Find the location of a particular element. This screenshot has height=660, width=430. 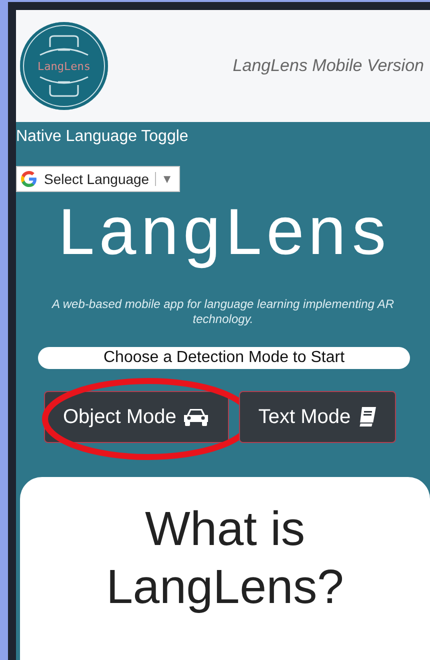

mode-button: Object Mode is located at coordinates (137, 417).